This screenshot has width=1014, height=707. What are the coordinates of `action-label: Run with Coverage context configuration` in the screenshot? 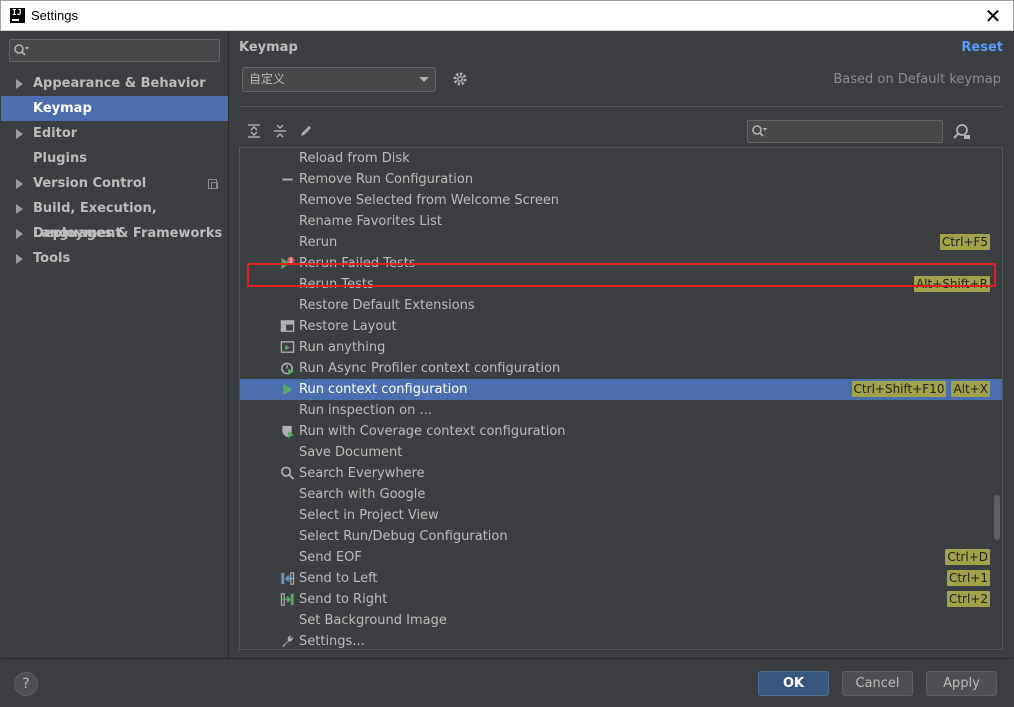 It's located at (432, 431).